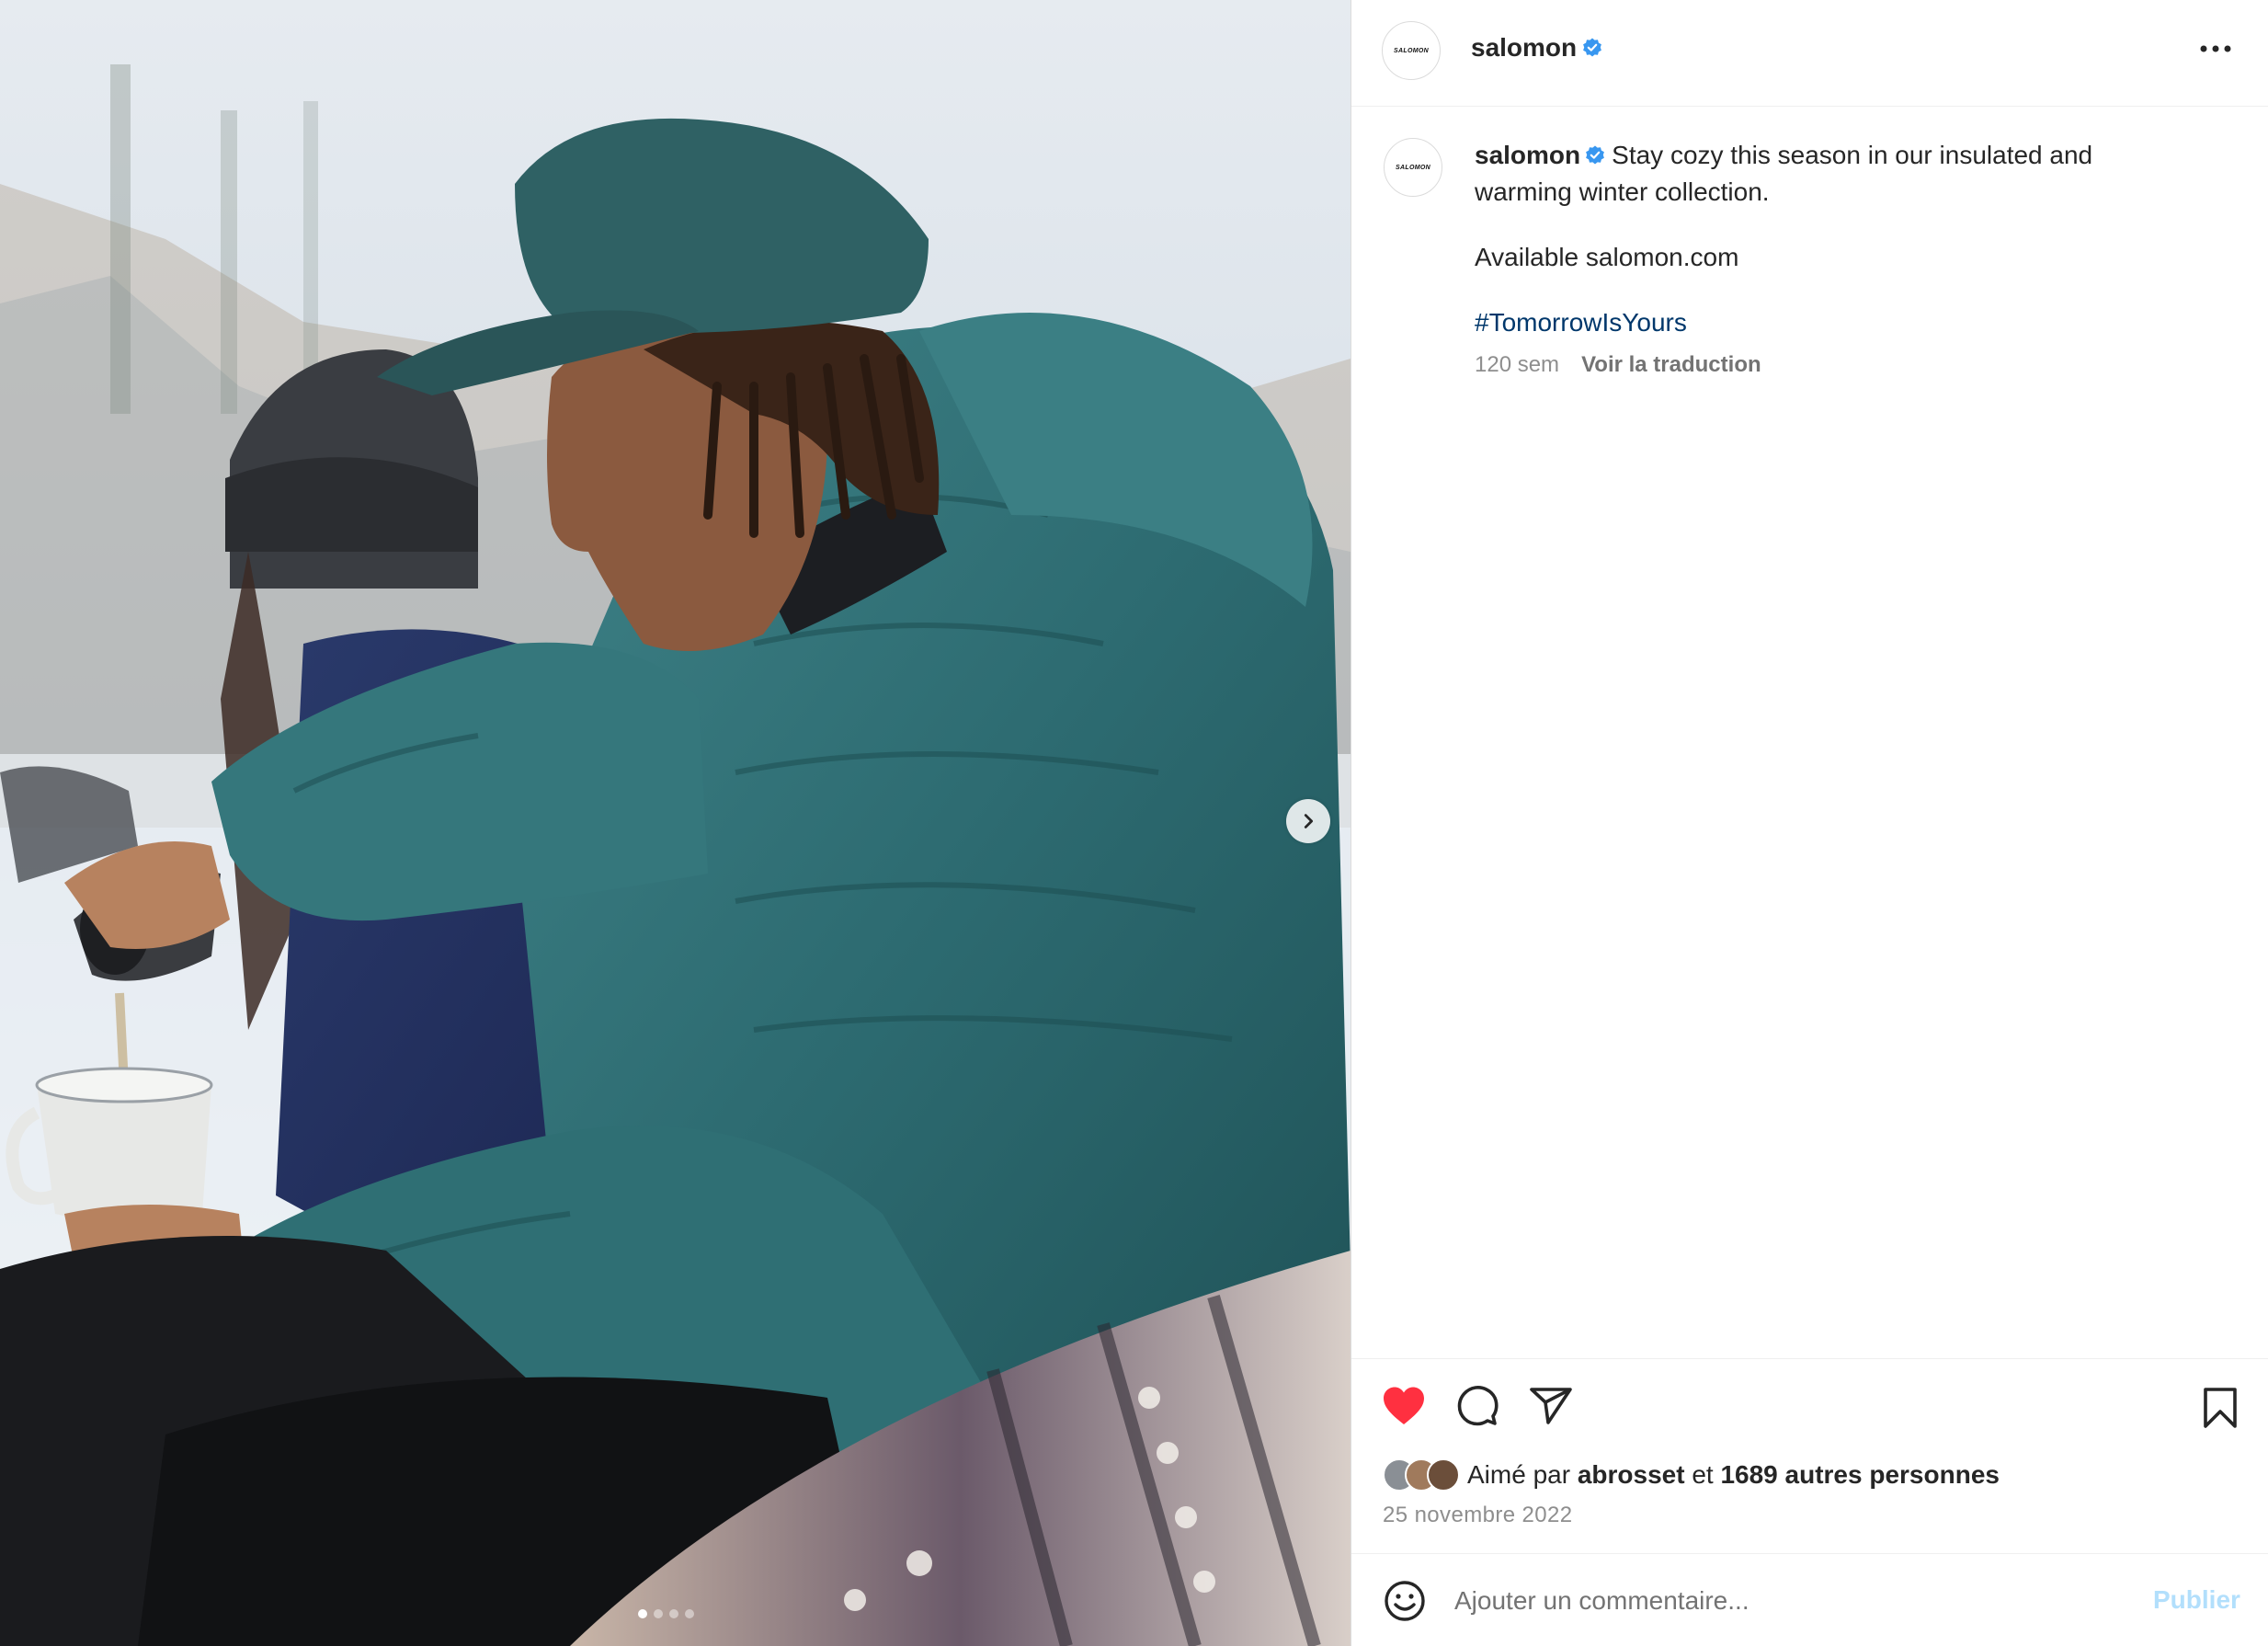  What do you see at coordinates (1703, 1475) in the screenshot?
I see `likes-joiner: et` at bounding box center [1703, 1475].